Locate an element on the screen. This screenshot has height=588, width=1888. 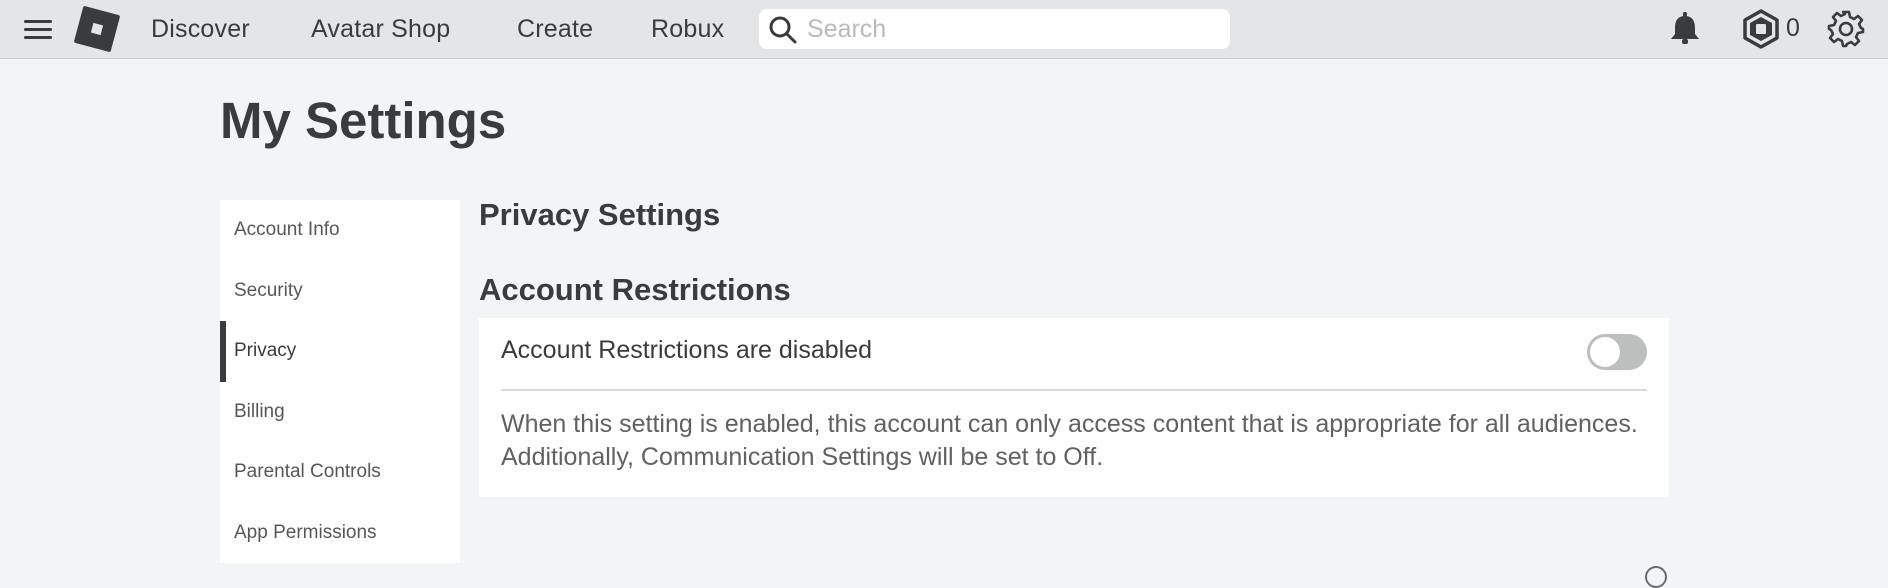
sidebar-item-app-permissions: App Permissions is located at coordinates (340, 533).